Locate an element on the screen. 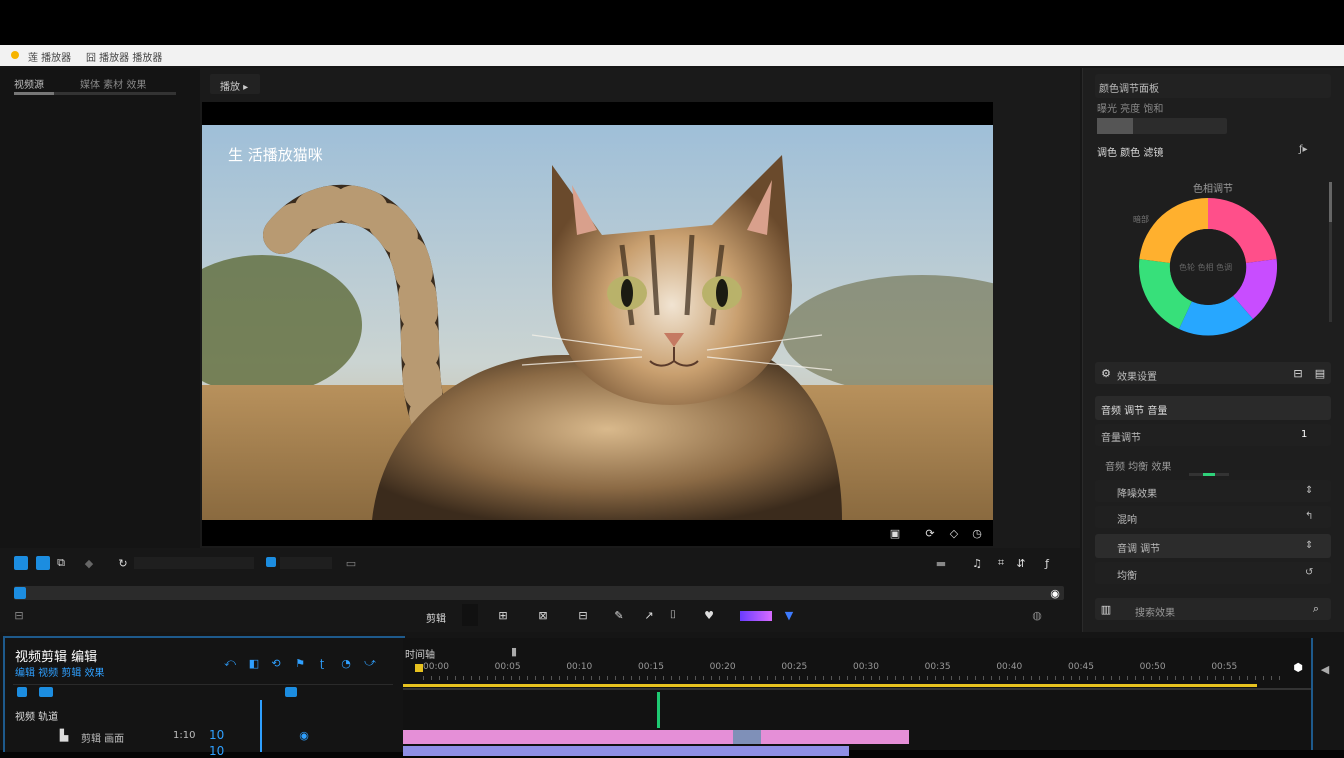 The height and width of the screenshot is (758, 1344). speed-icon: ƒ is located at coordinates (1047, 563).